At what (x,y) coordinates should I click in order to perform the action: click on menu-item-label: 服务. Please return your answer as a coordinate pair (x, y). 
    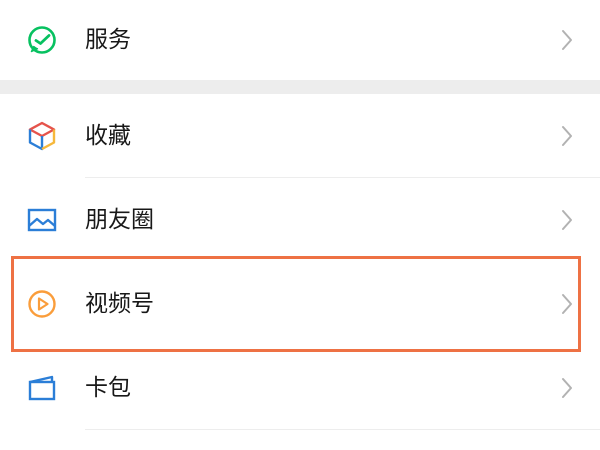
    Looking at the image, I should click on (108, 40).